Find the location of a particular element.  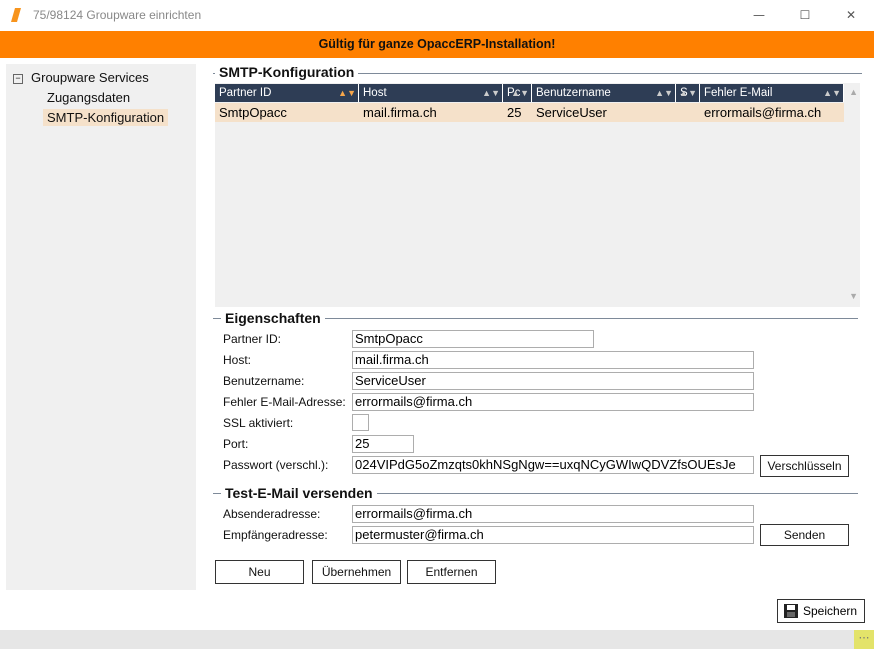

scroll-down-icon: ▼ is located at coordinates (853, 296).